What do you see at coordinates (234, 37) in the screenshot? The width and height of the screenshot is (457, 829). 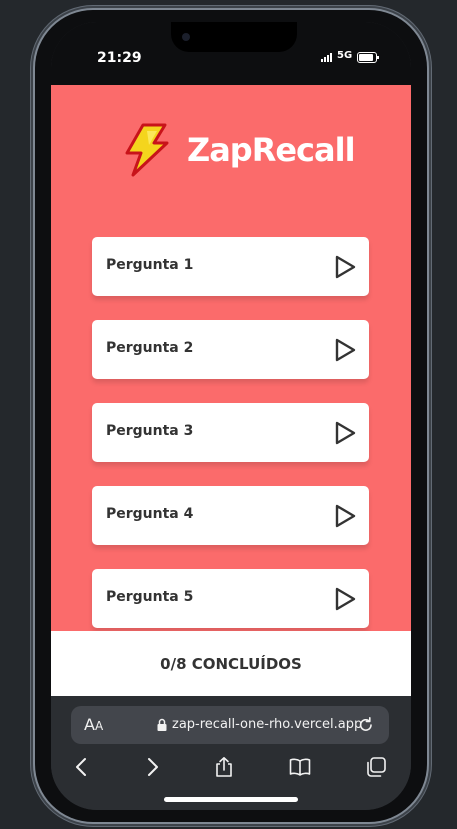 I see `notch` at bounding box center [234, 37].